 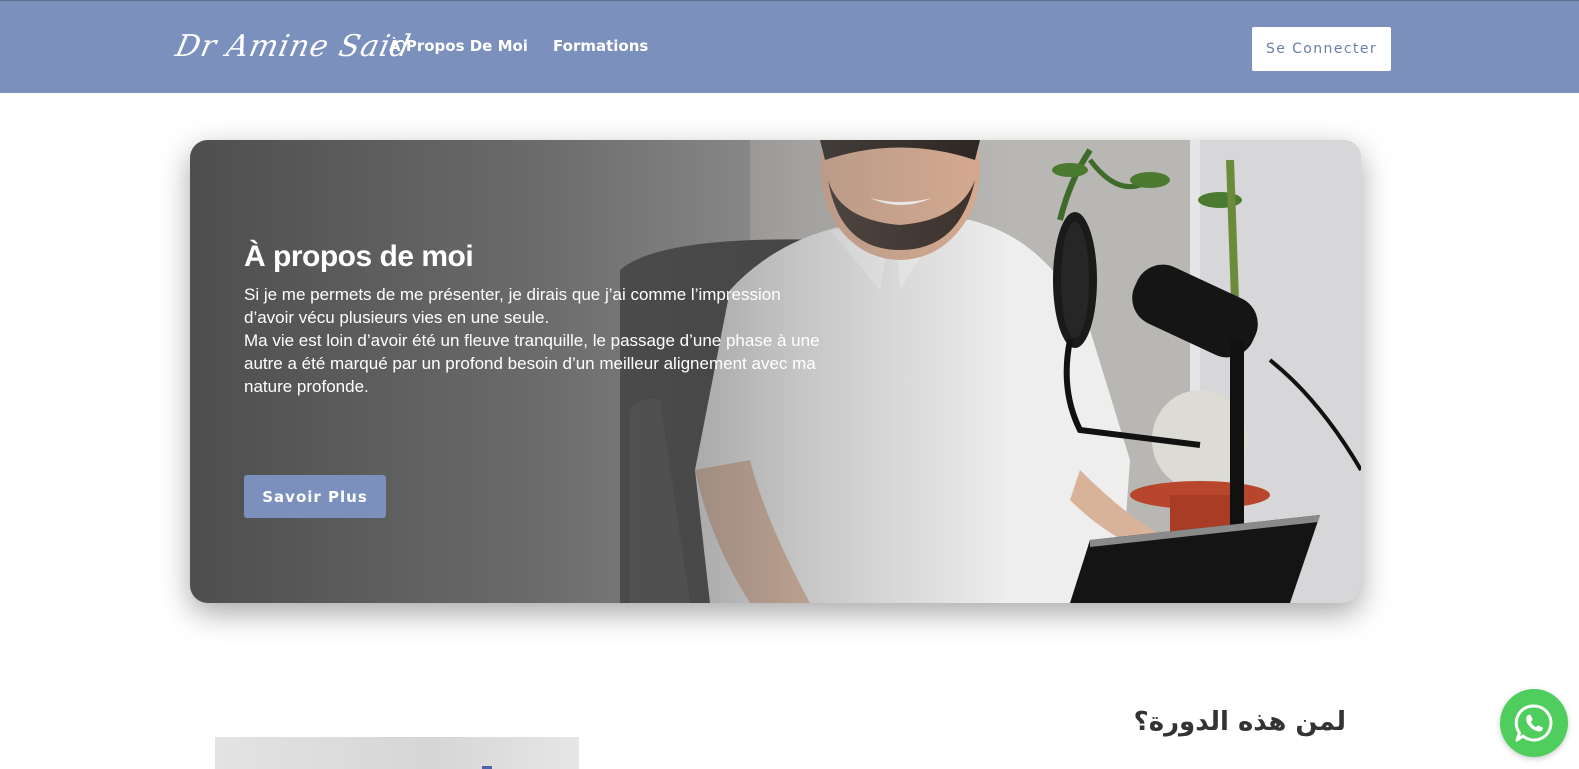 I want to click on read-more-button: Savoir Plus, so click(x=315, y=496).